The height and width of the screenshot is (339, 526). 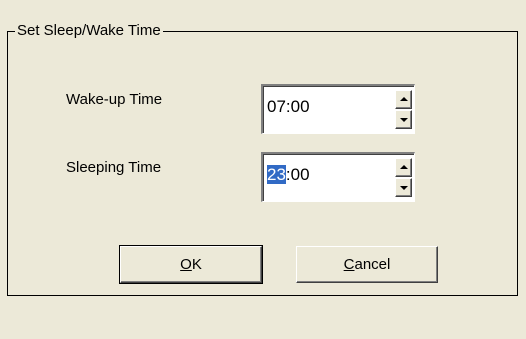 I want to click on sleeping-time-decrement-button, so click(x=403, y=187).